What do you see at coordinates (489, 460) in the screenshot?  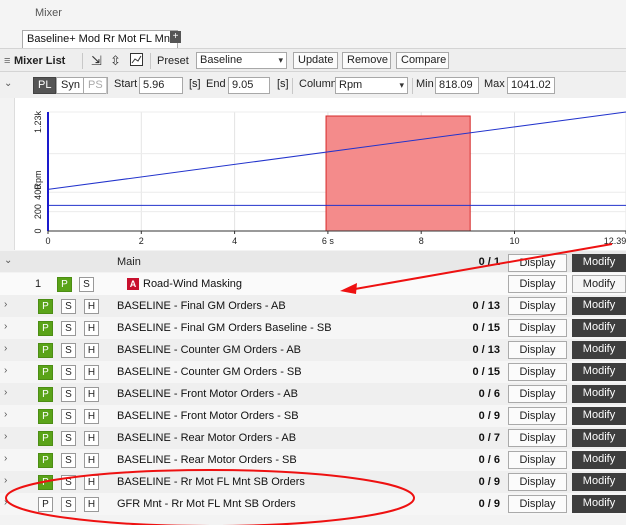 I see `row-count: 0 / 6` at bounding box center [489, 460].